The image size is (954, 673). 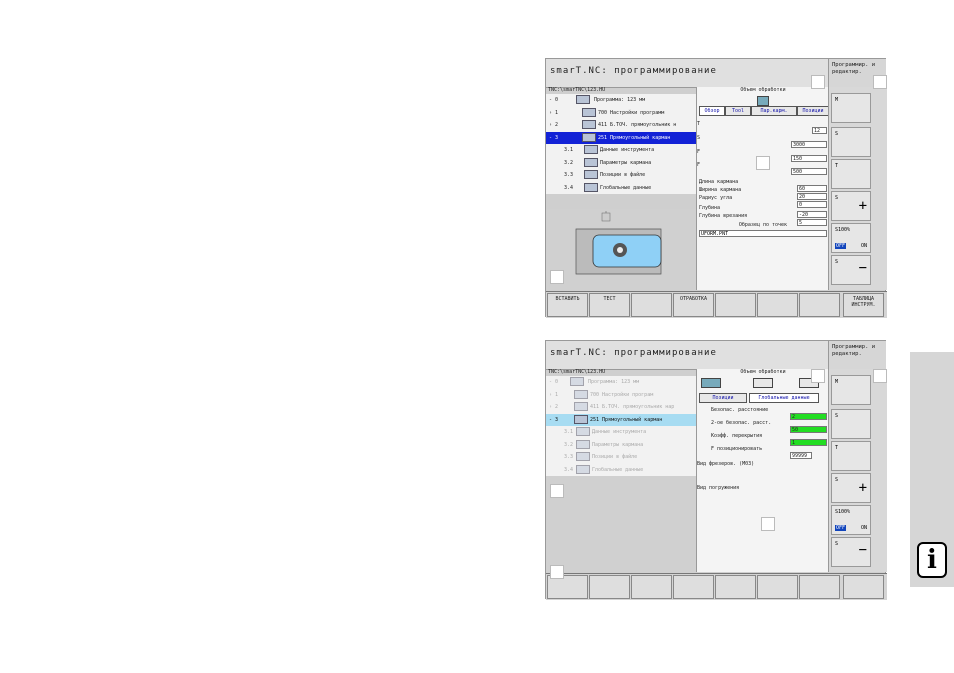 I want to click on pocket-graphic, so click(x=618, y=243).